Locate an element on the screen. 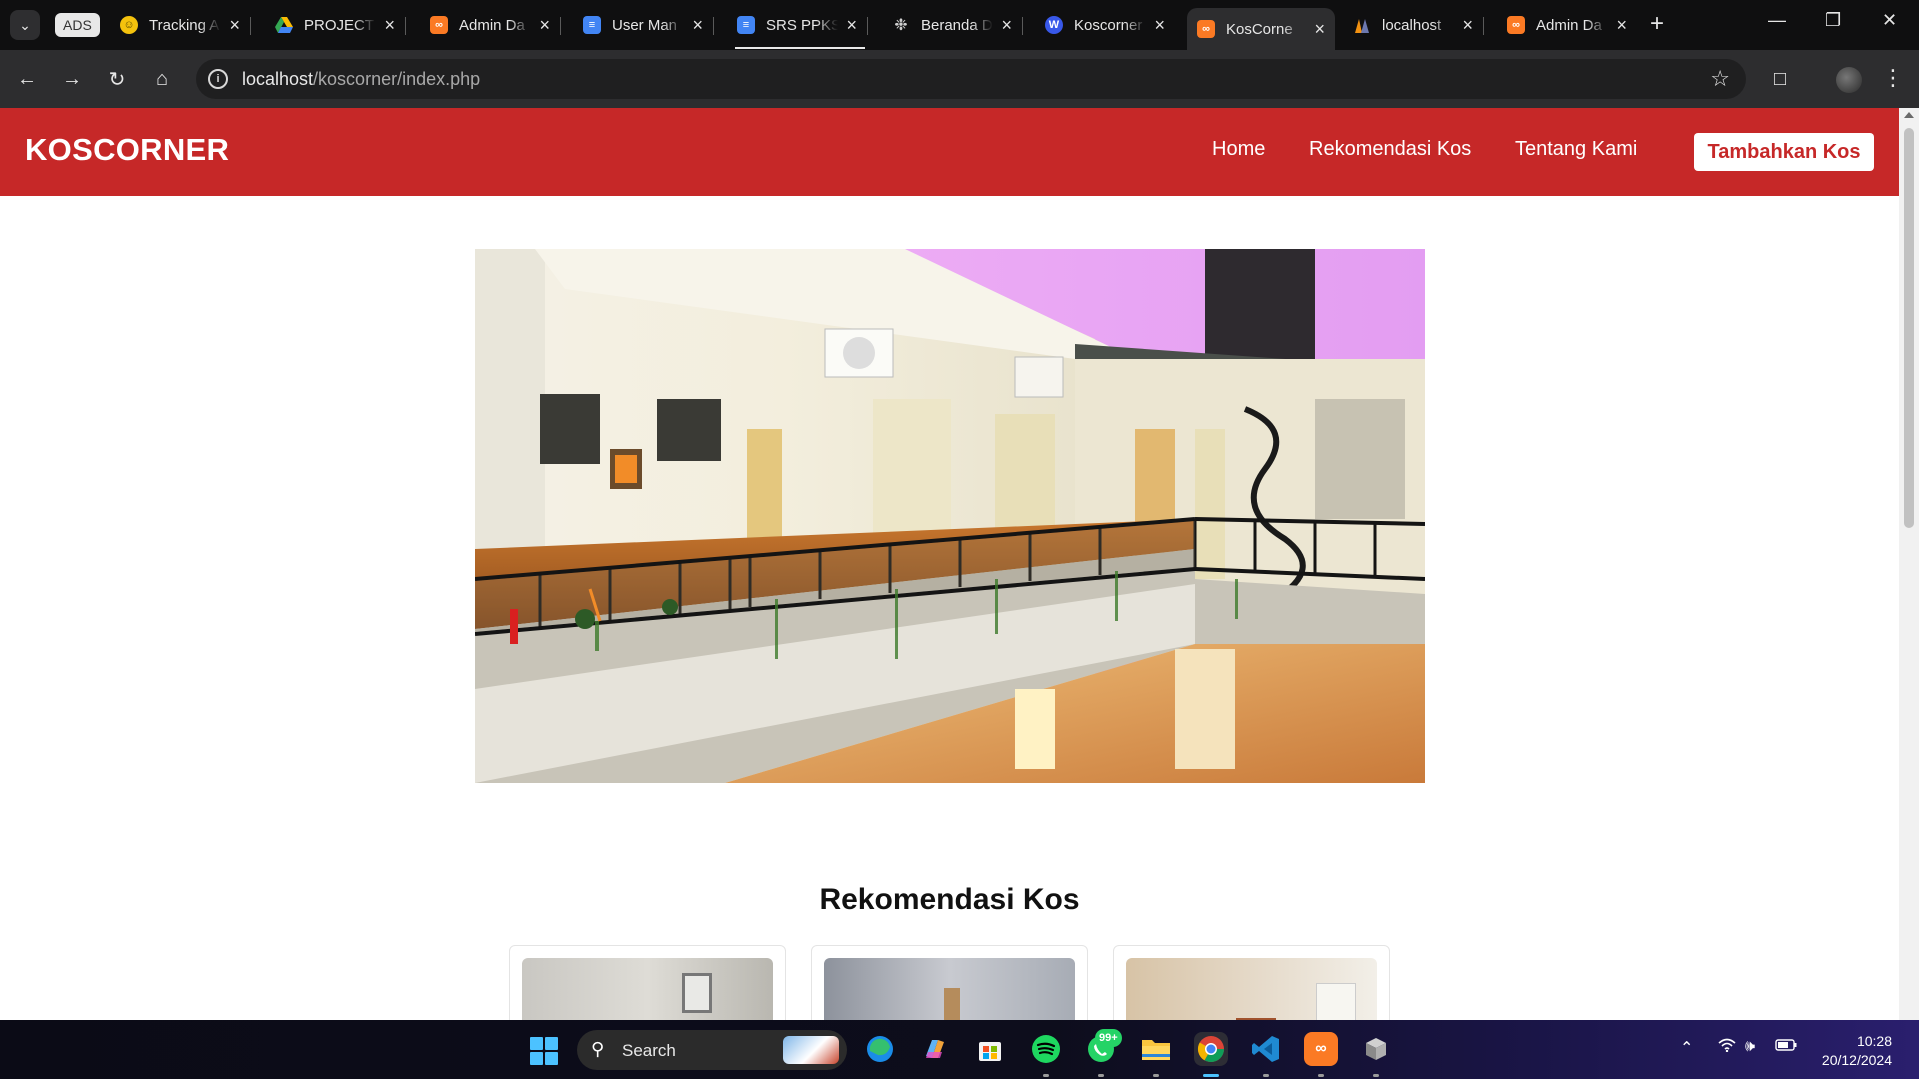 Image resolution: width=1919 pixels, height=1079 pixels. chrome-icon is located at coordinates (1211, 1049).